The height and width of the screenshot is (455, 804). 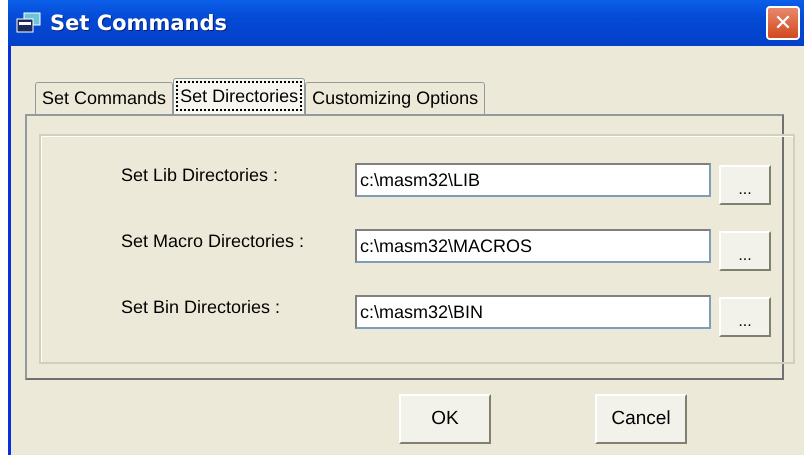 I want to click on field-label: Set Bin Directories :, so click(x=201, y=307).